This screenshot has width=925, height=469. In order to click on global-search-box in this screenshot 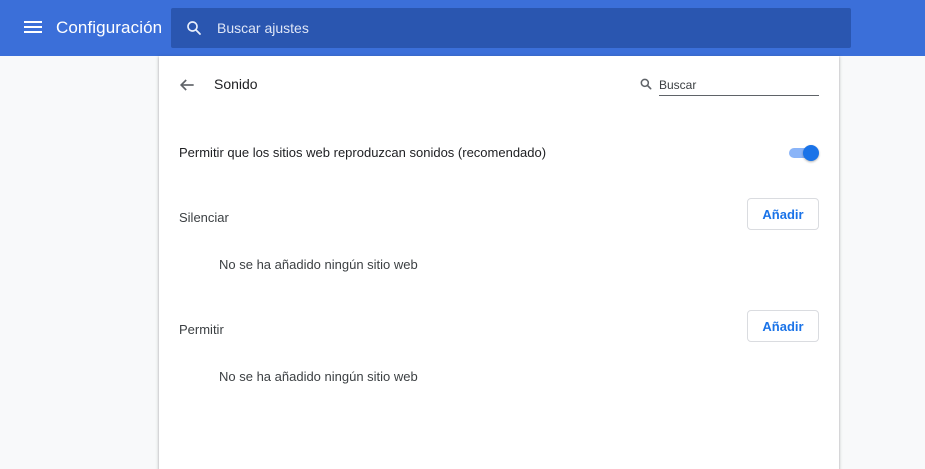, I will do `click(511, 28)`.